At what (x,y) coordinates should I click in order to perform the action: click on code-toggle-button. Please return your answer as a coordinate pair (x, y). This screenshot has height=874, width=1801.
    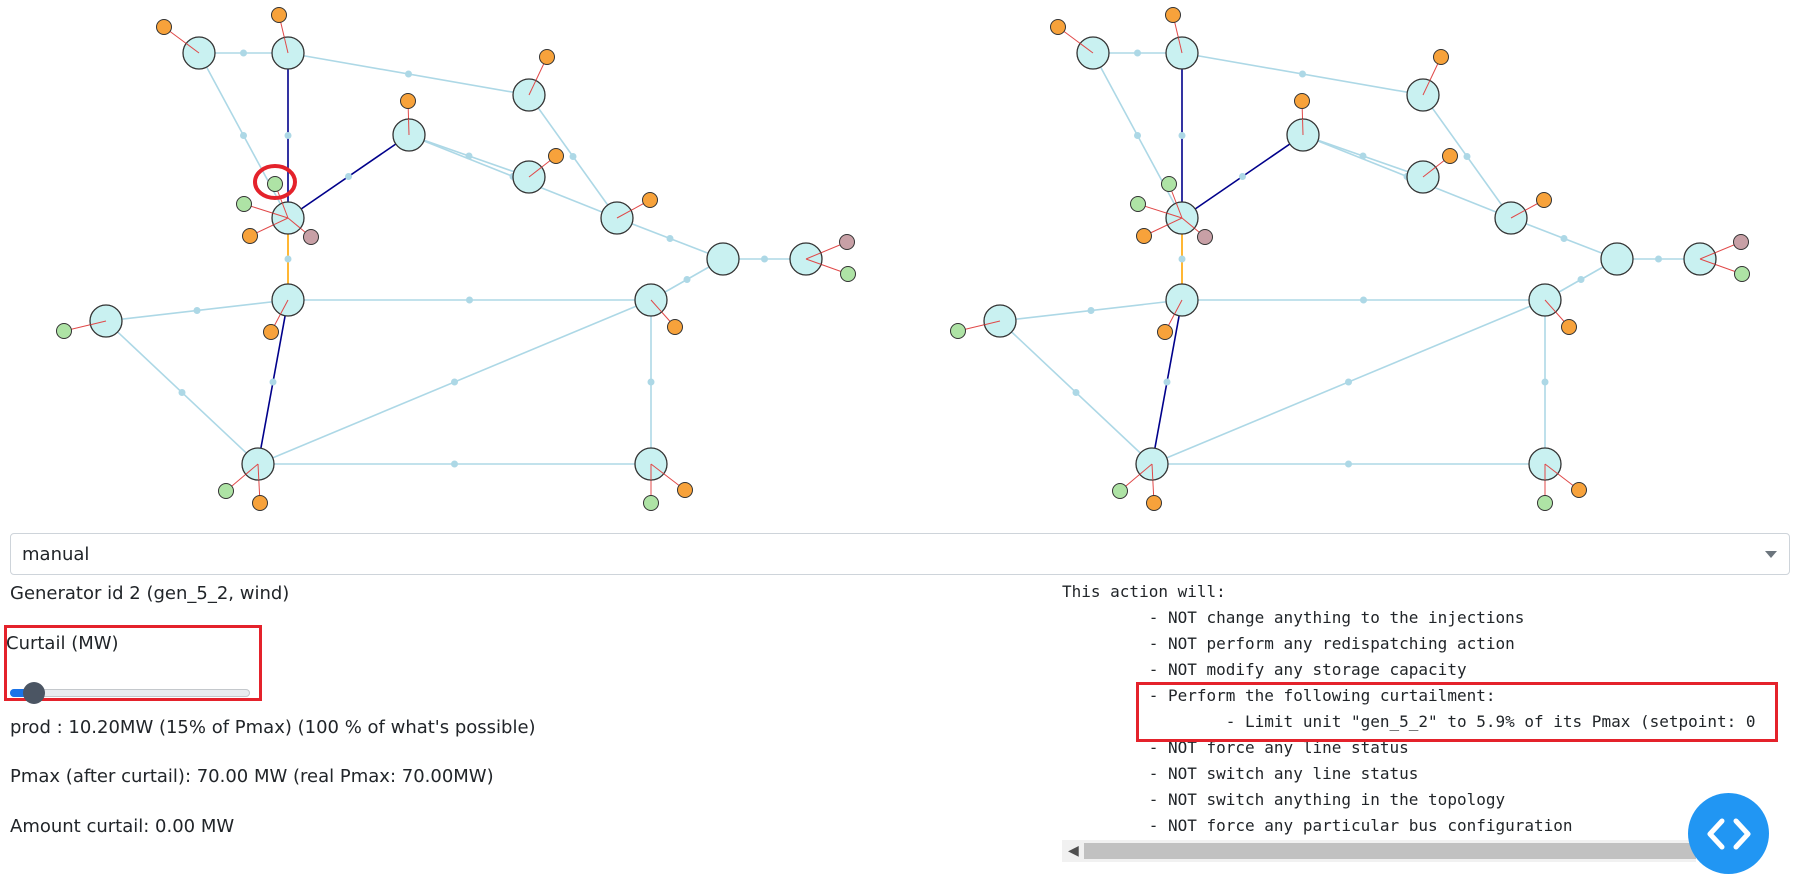
    Looking at the image, I should click on (1728, 833).